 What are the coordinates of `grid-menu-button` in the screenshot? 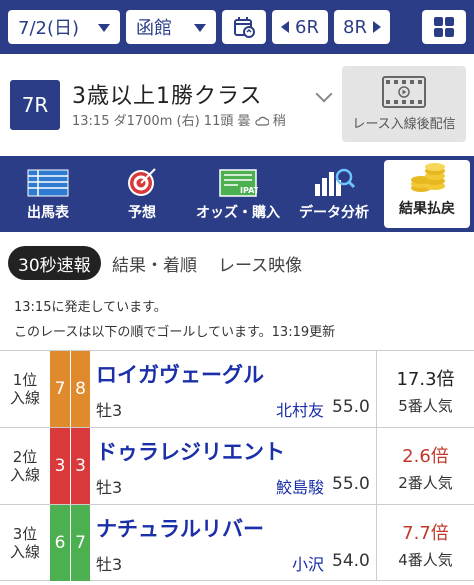 It's located at (444, 27).